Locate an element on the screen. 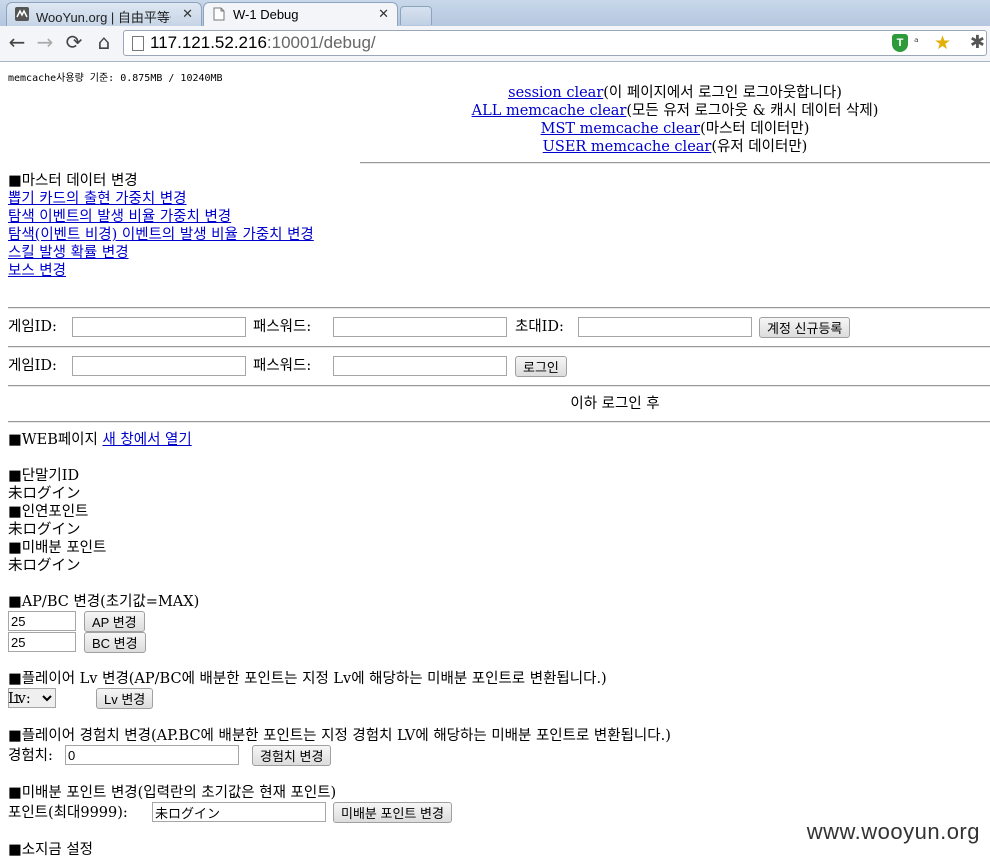 Image resolution: width=990 pixels, height=860 pixels. reload-icon: ⟳ is located at coordinates (74, 42).